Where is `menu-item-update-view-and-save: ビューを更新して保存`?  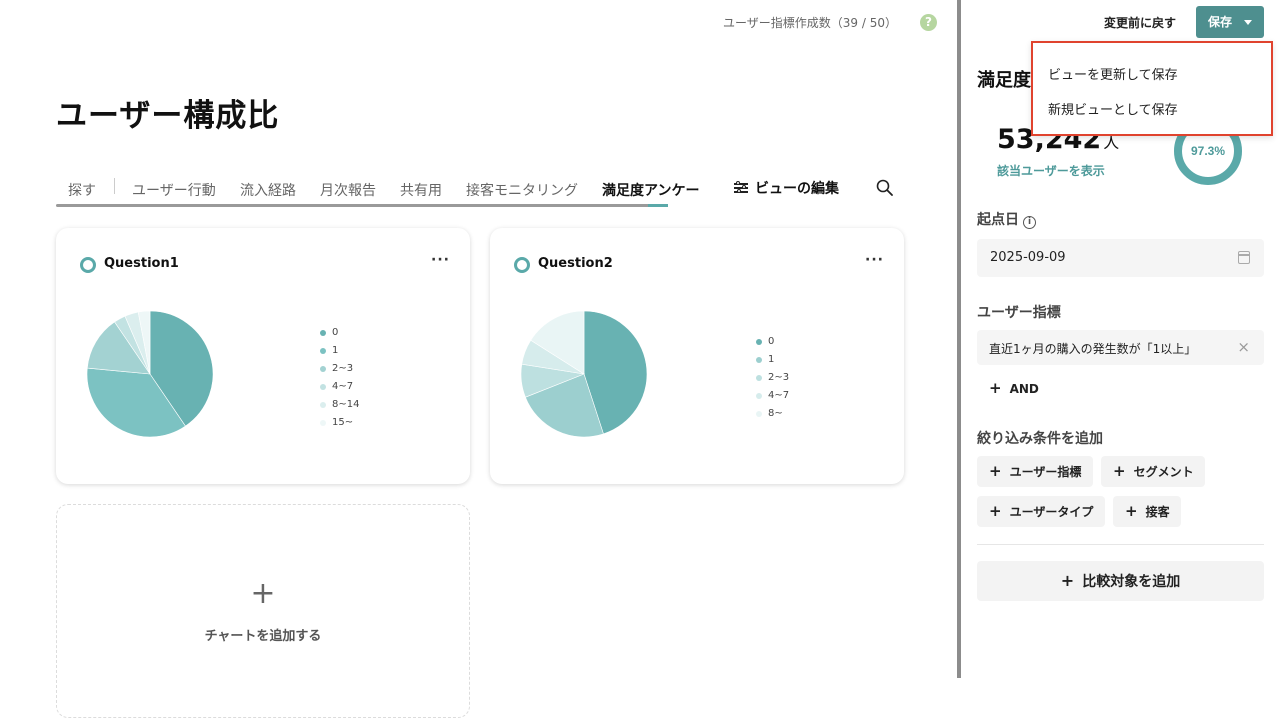
menu-item-update-view-and-save: ビューを更新して保存 is located at coordinates (1113, 73).